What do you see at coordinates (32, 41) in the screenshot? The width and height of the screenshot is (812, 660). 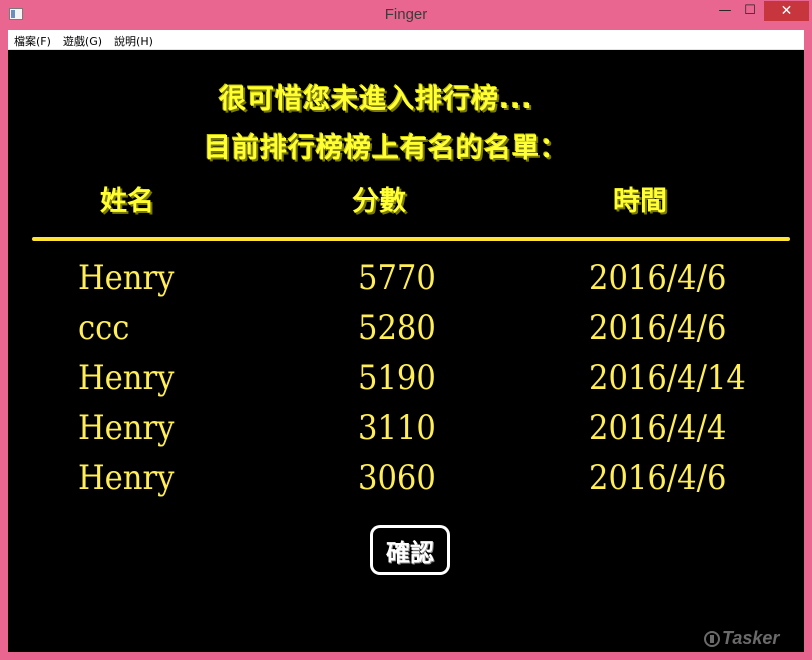 I see `menu-file: 檔案(F)` at bounding box center [32, 41].